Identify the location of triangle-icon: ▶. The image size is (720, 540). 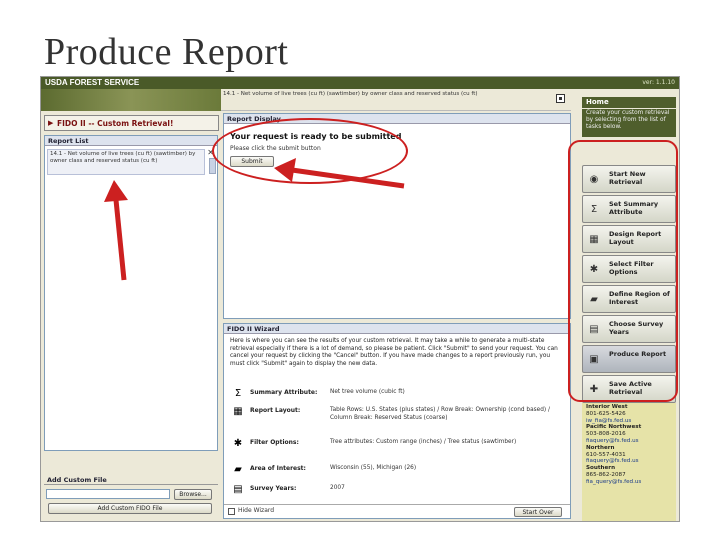
(51, 123).